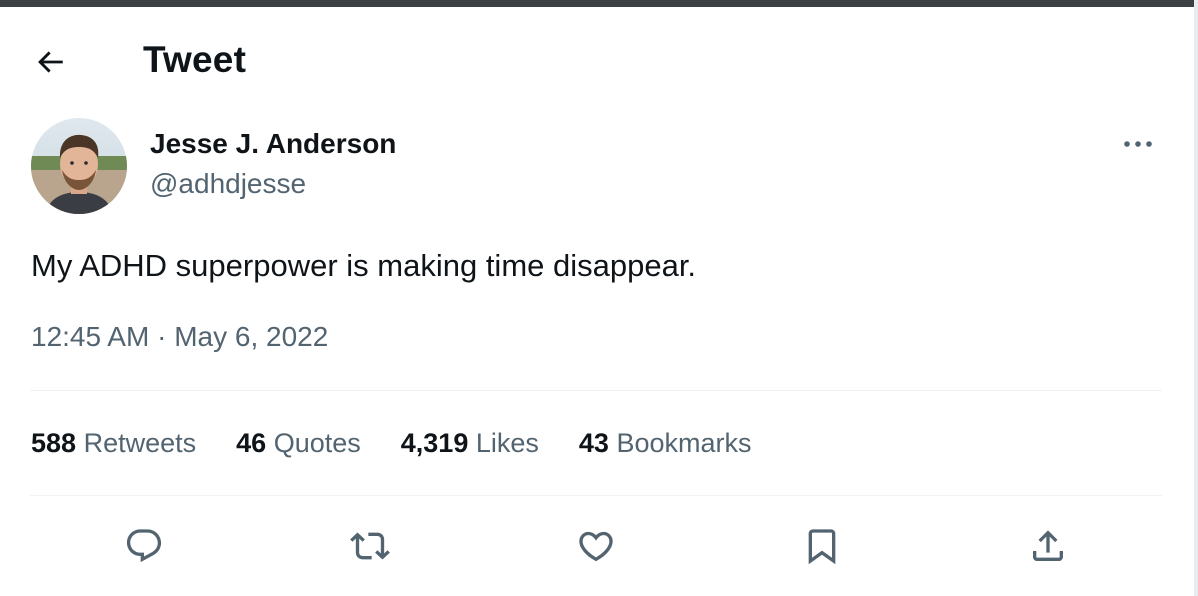 The width and height of the screenshot is (1198, 596). I want to click on arrow-left-icon, so click(50, 62).